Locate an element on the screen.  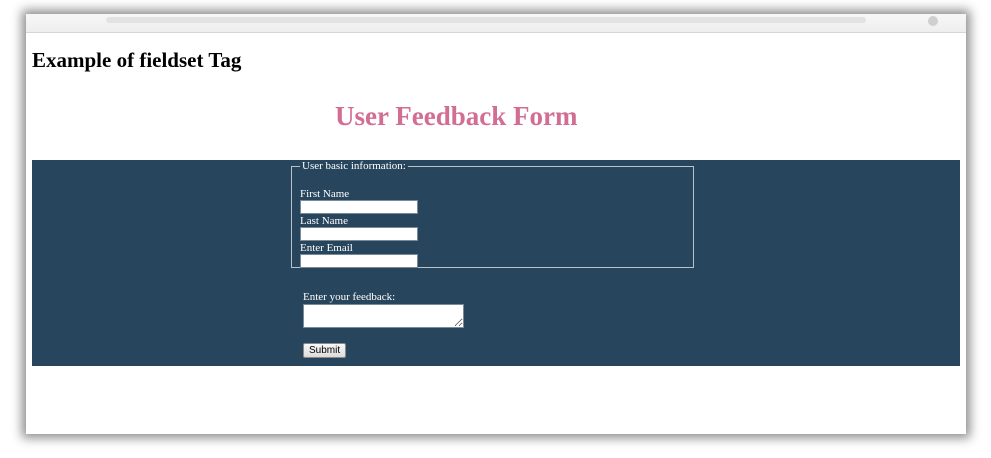
submit-button: Submit is located at coordinates (325, 350).